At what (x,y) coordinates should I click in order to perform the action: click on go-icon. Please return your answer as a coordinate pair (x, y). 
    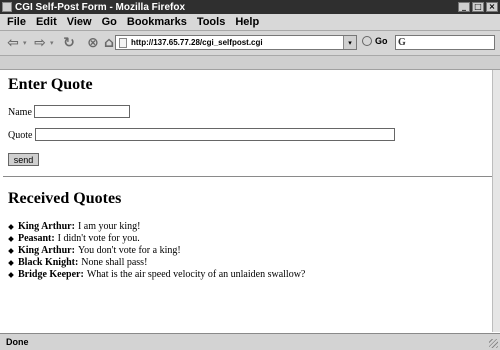
    Looking at the image, I should click on (367, 41).